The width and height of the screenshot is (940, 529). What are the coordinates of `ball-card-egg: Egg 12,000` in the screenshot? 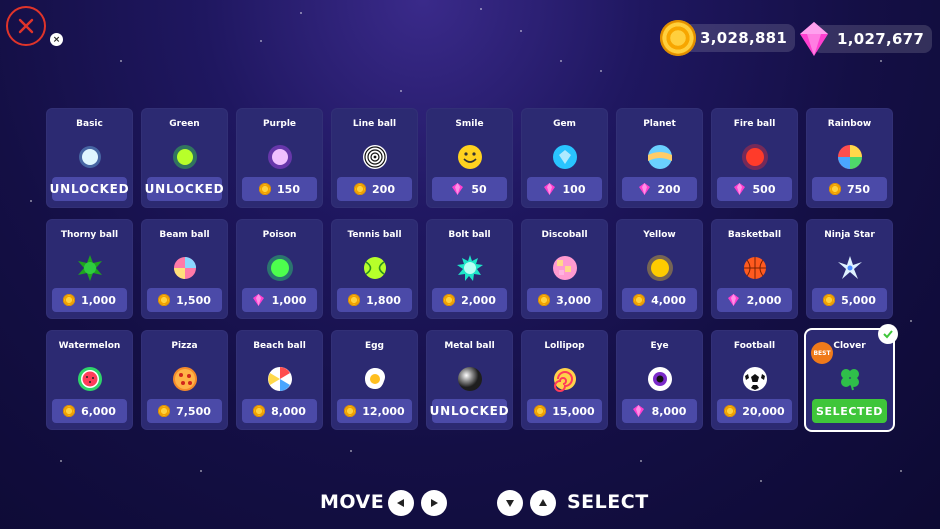 It's located at (374, 380).